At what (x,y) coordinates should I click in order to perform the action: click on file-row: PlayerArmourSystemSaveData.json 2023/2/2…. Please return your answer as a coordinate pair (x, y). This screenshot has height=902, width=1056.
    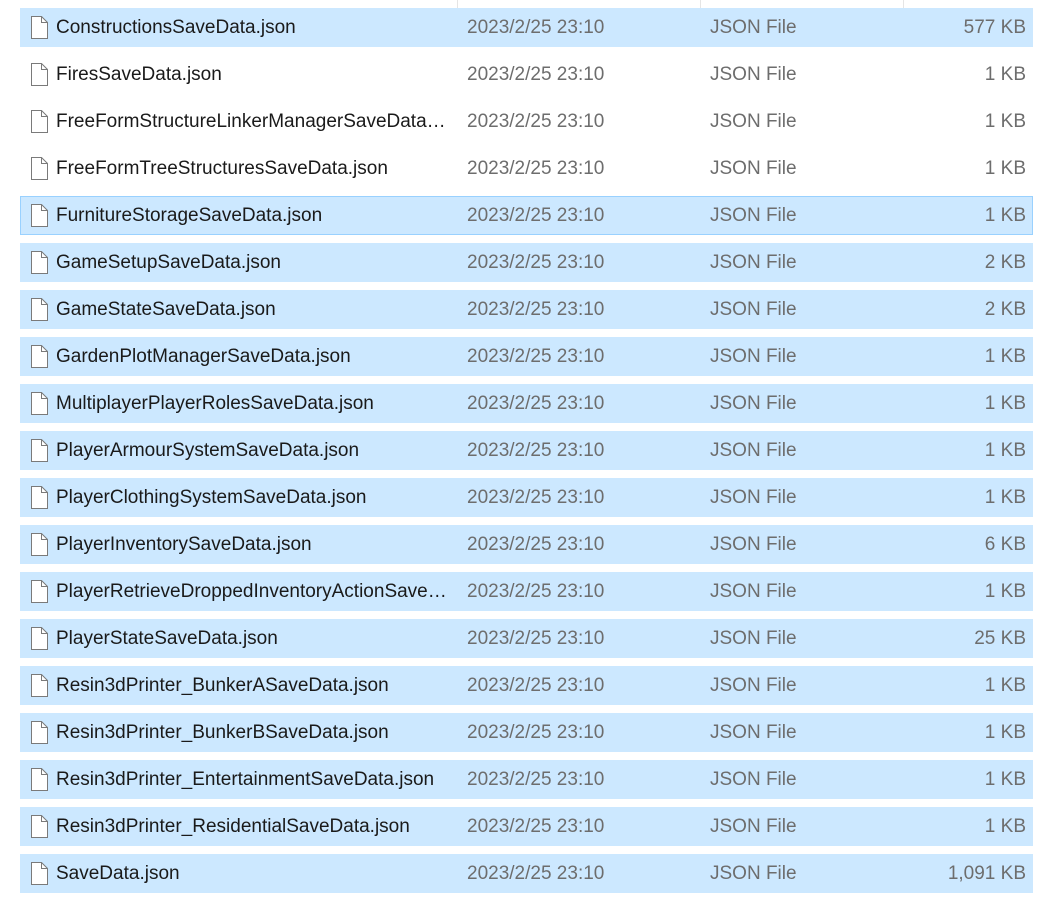
    Looking at the image, I should click on (526, 450).